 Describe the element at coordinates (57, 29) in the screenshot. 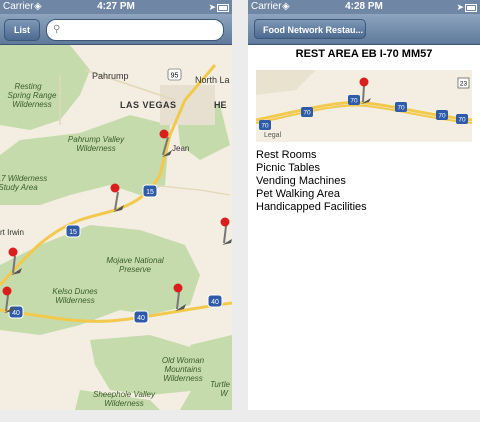

I see `search-icon: ⚲` at that location.